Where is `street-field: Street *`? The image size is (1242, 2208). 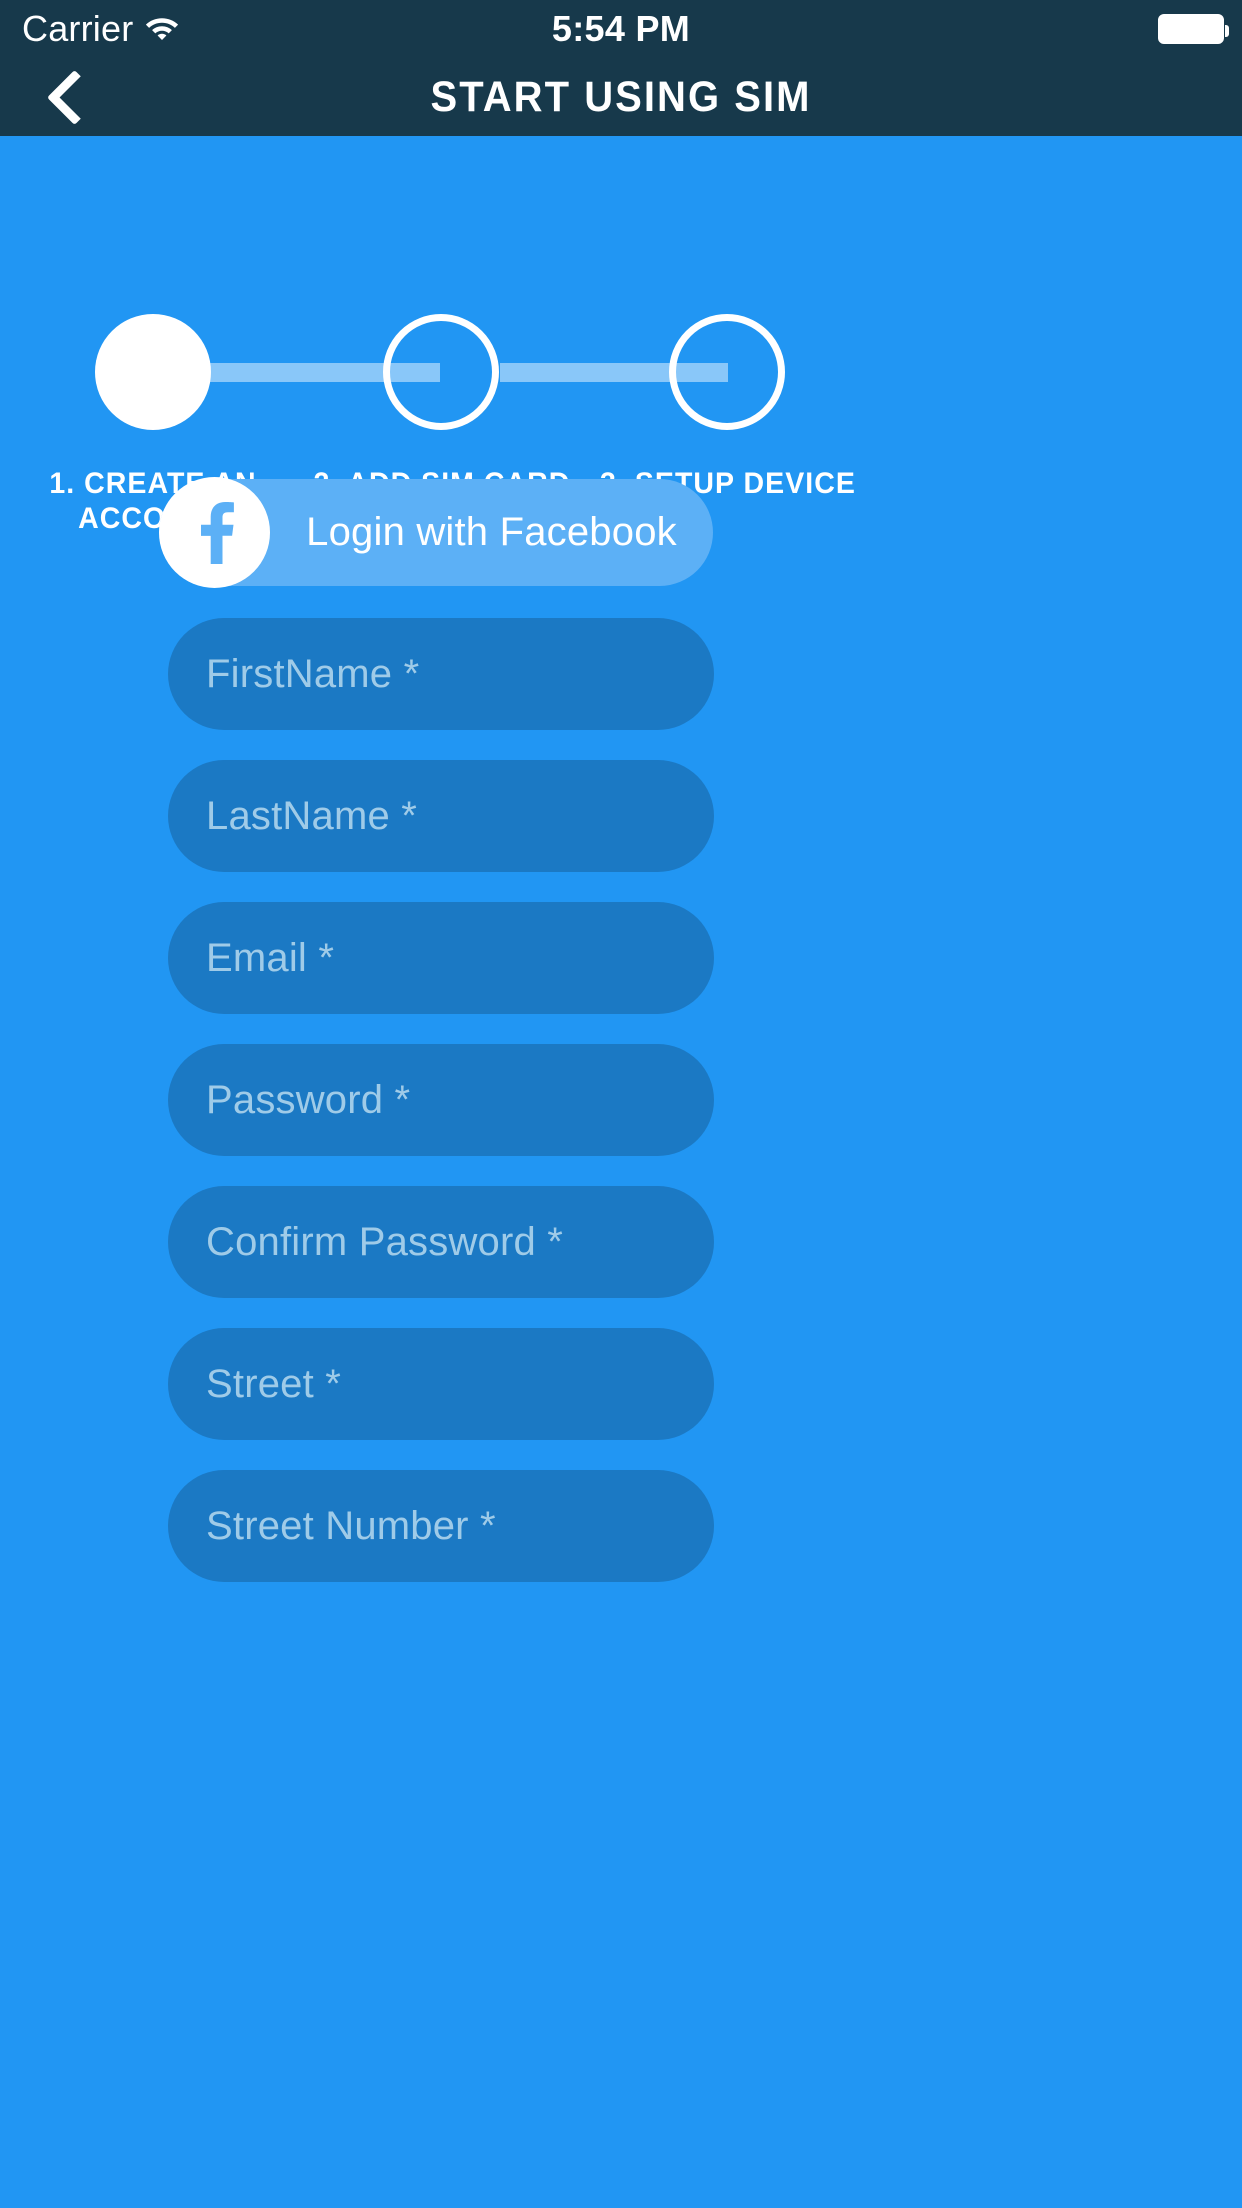 street-field: Street * is located at coordinates (441, 1384).